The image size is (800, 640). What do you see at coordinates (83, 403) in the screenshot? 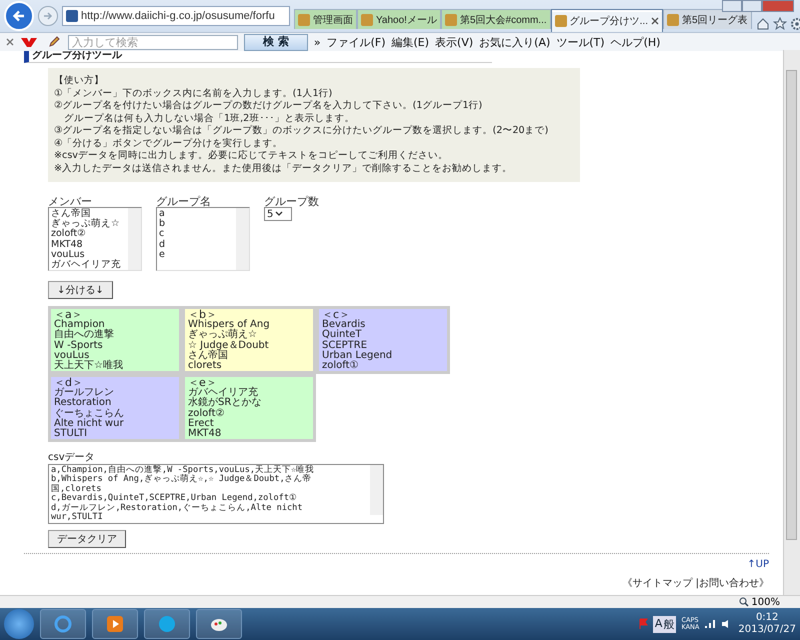
I see `group-member: Restoration` at bounding box center [83, 403].